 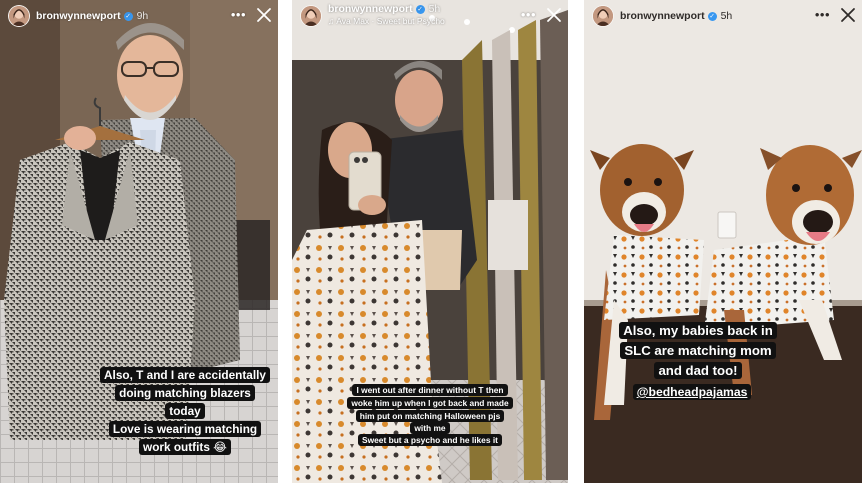 What do you see at coordinates (386, 21) in the screenshot?
I see `music-sticker: ♫ Ava Max · Sweet but Psycho` at bounding box center [386, 21].